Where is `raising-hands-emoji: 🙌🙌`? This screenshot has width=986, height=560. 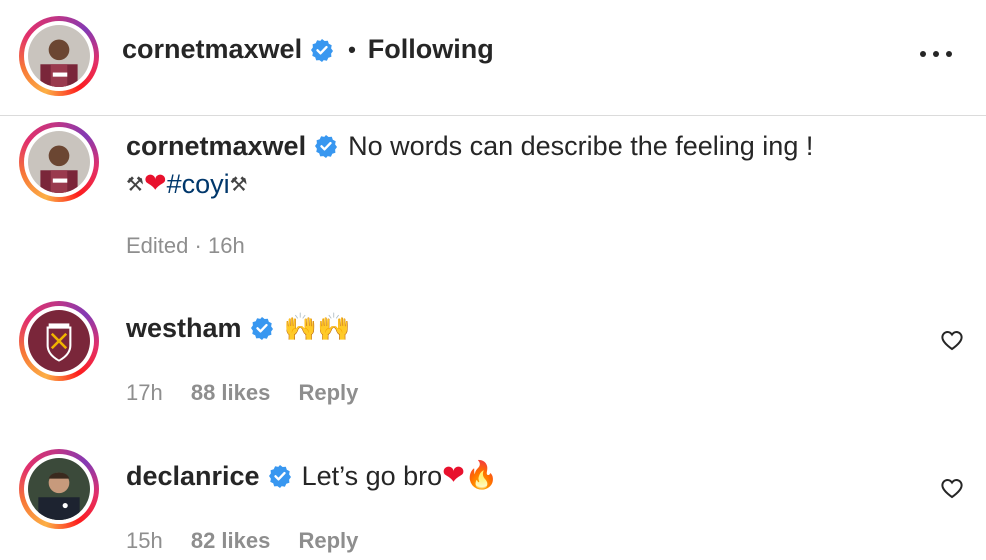 raising-hands-emoji: 🙌🙌 is located at coordinates (317, 327).